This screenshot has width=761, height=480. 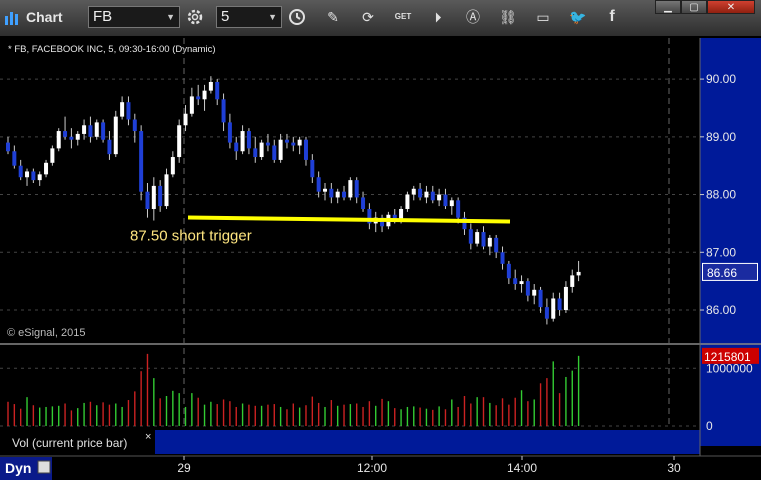 What do you see at coordinates (578, 17) in the screenshot?
I see `twitter-icon: 🐦` at bounding box center [578, 17].